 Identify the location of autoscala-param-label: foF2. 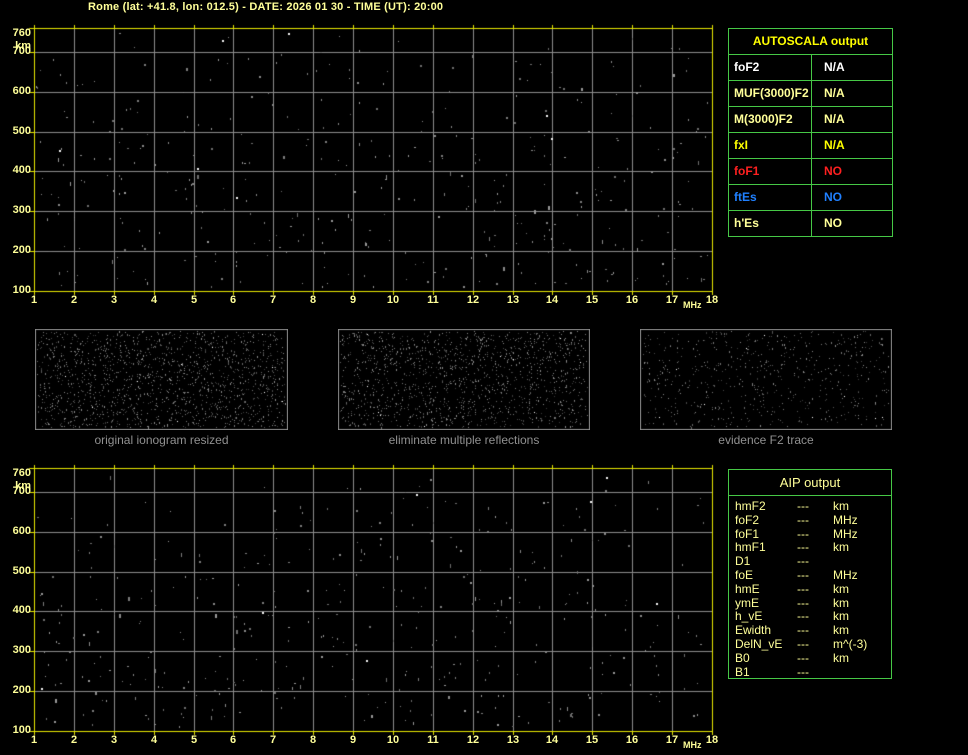
(770, 67).